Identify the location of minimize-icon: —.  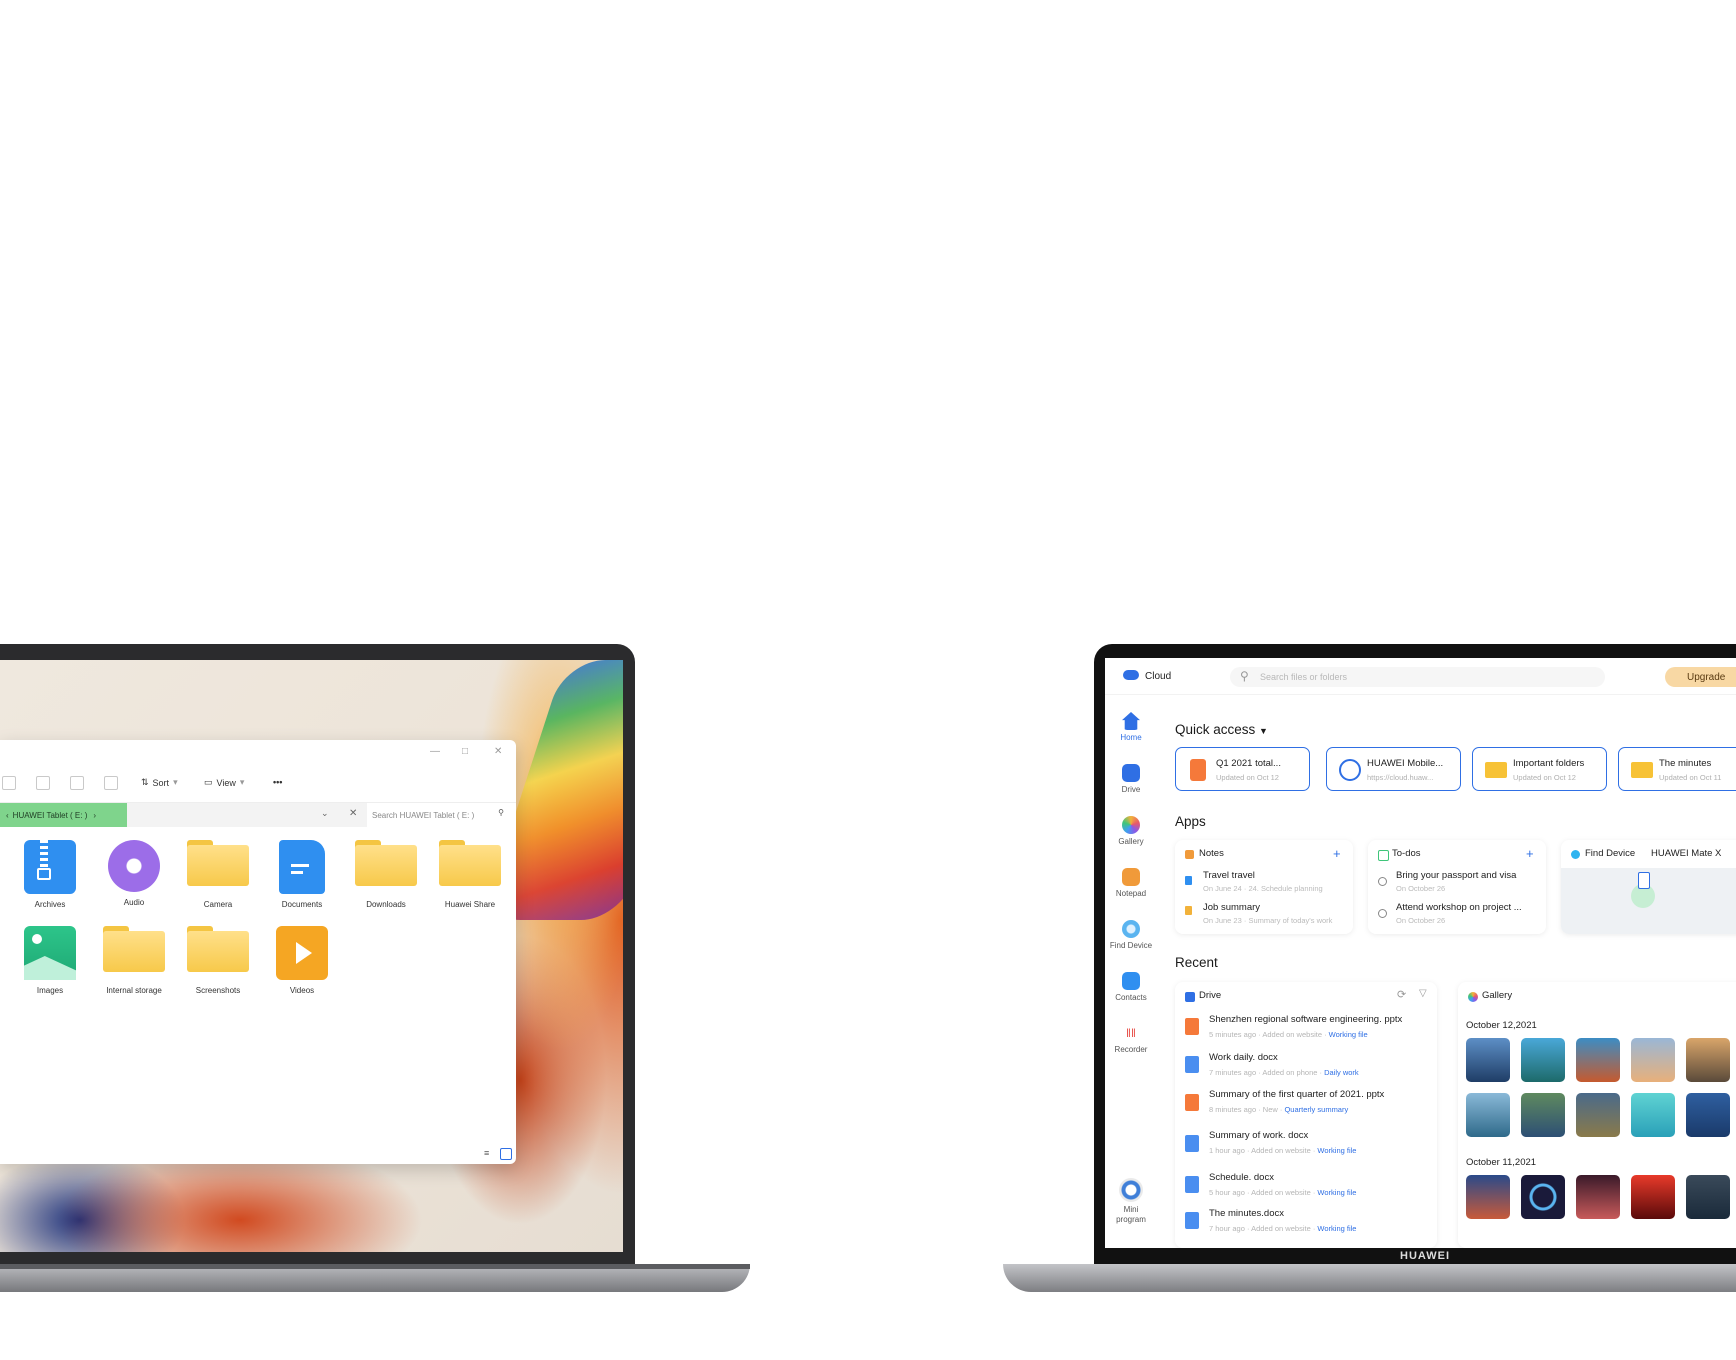
(435, 751).